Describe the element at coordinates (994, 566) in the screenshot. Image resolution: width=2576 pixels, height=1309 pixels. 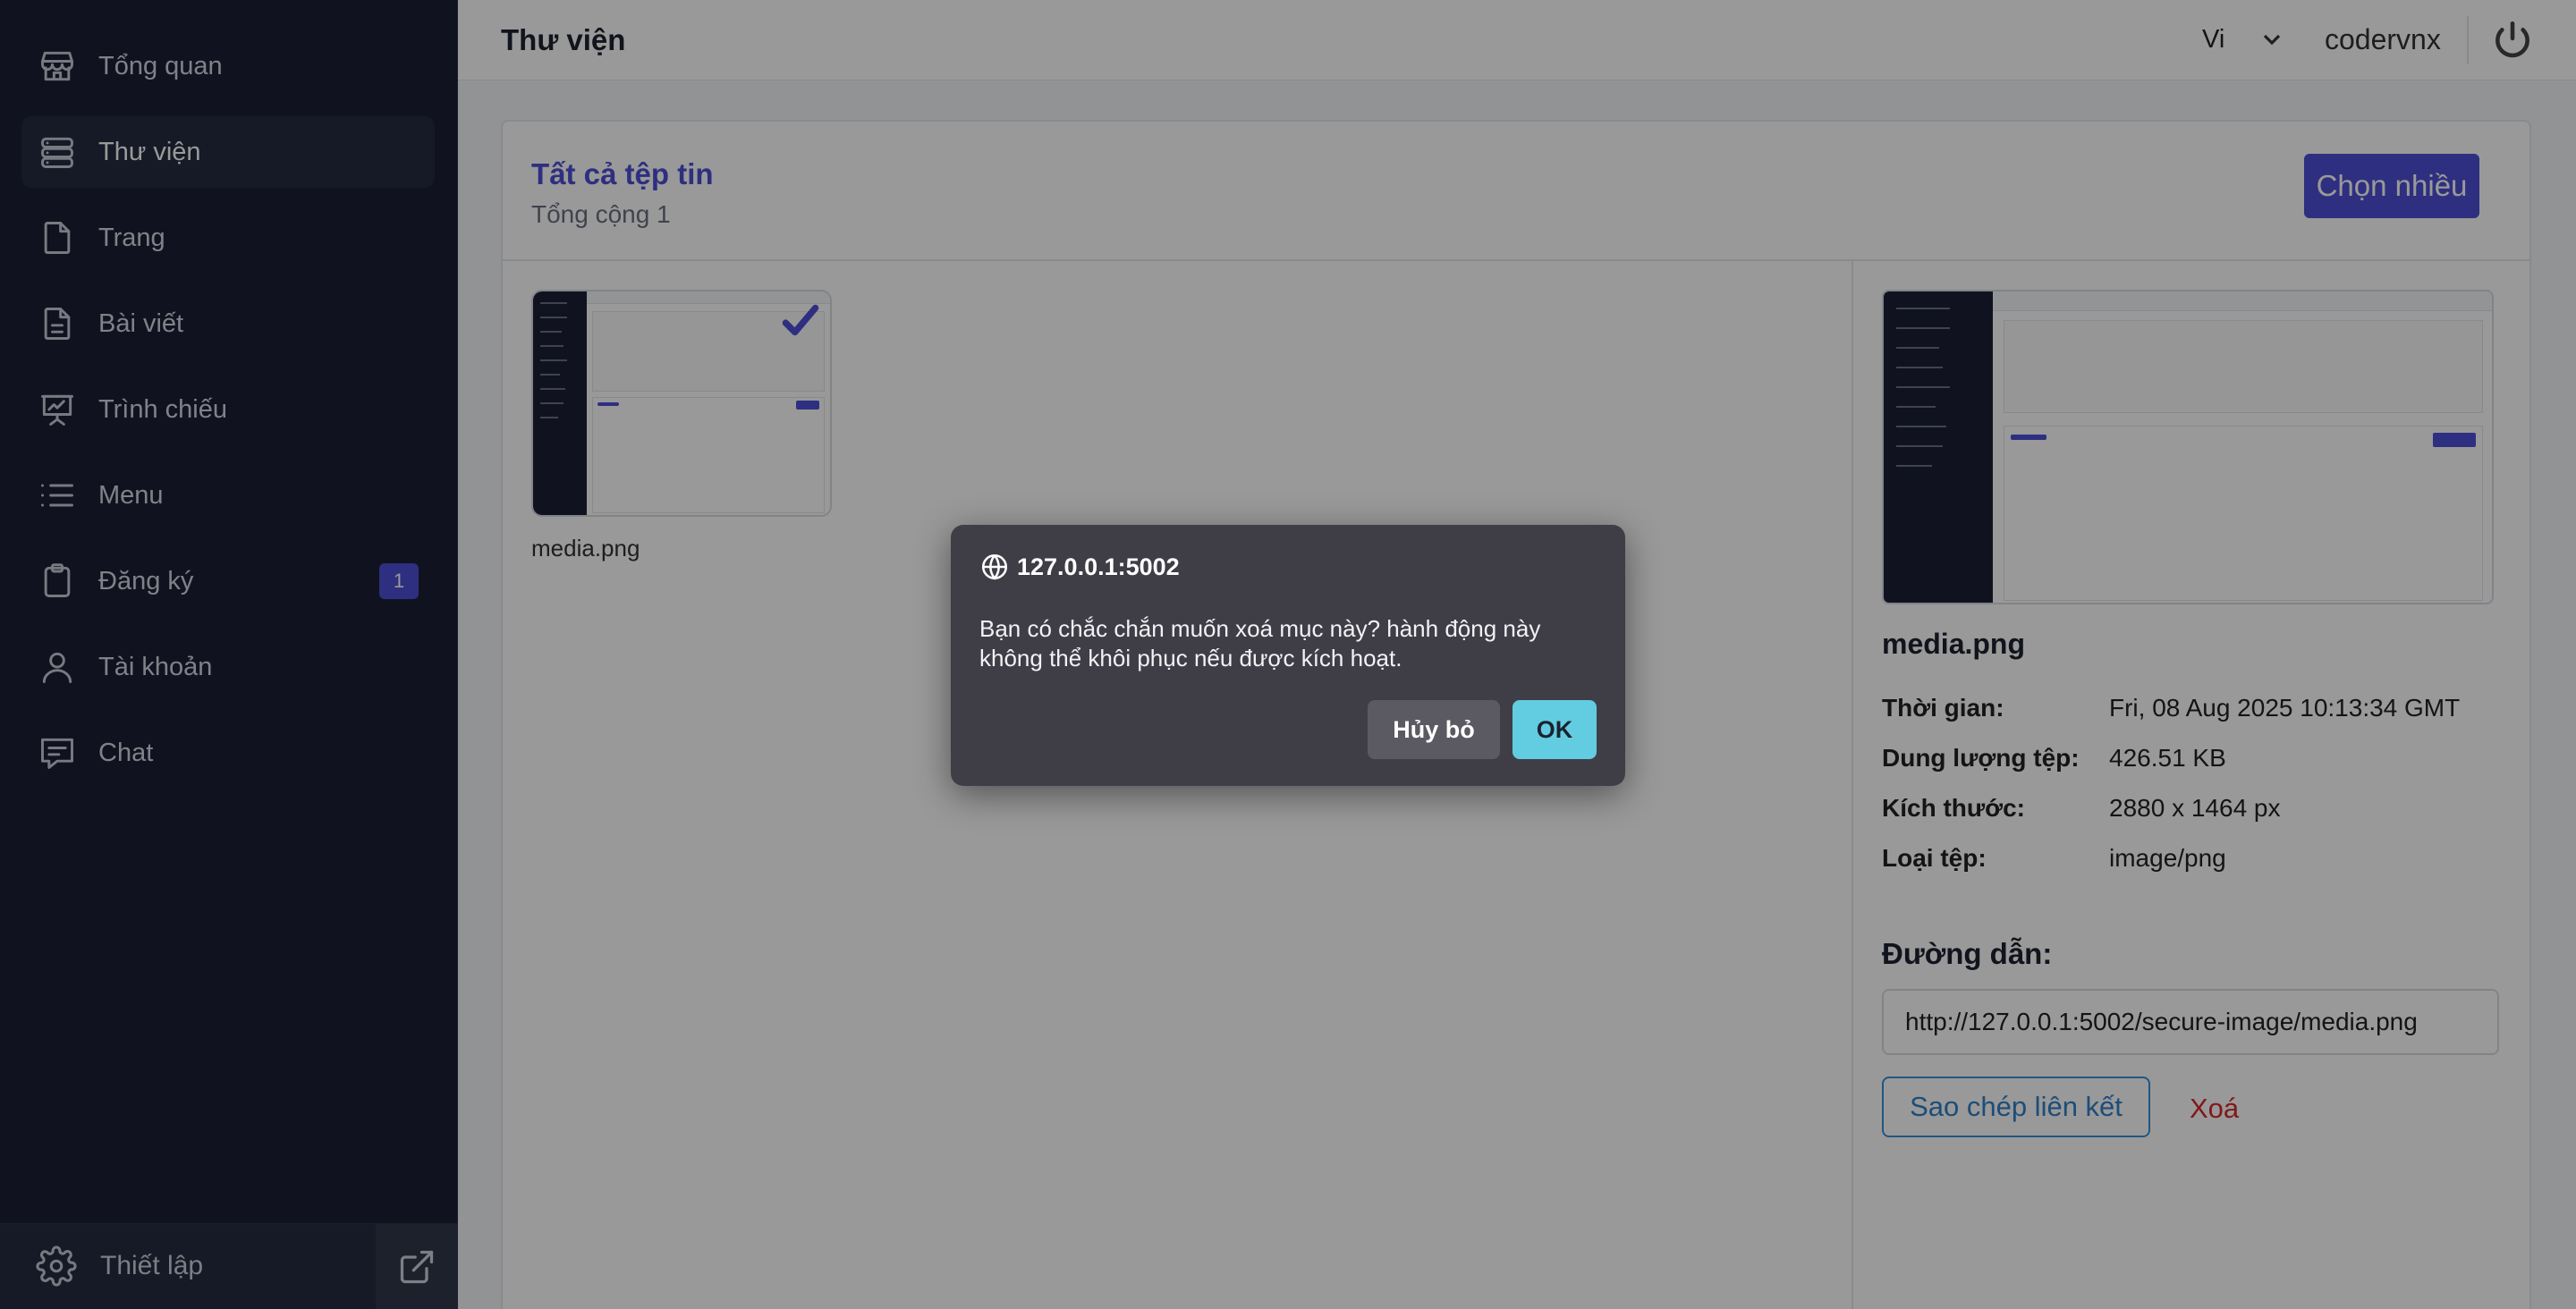
I see `globe-icon` at that location.